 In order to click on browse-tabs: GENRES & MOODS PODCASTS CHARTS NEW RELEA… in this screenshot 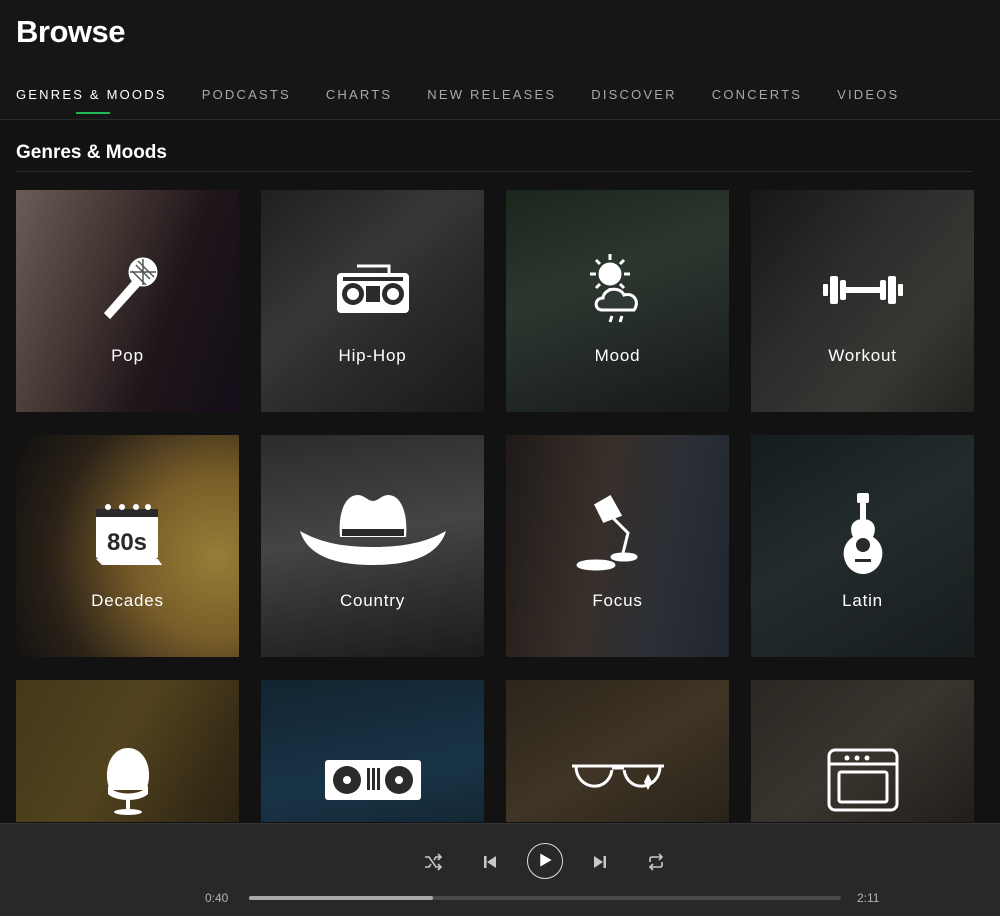, I will do `click(475, 100)`.